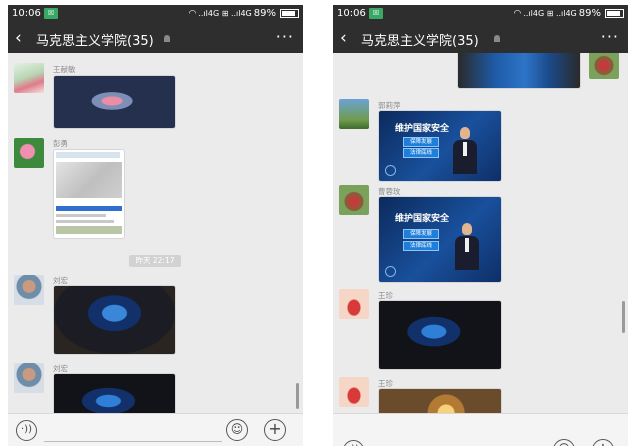  I want to click on sender-name: 王献敏, so click(64, 69).